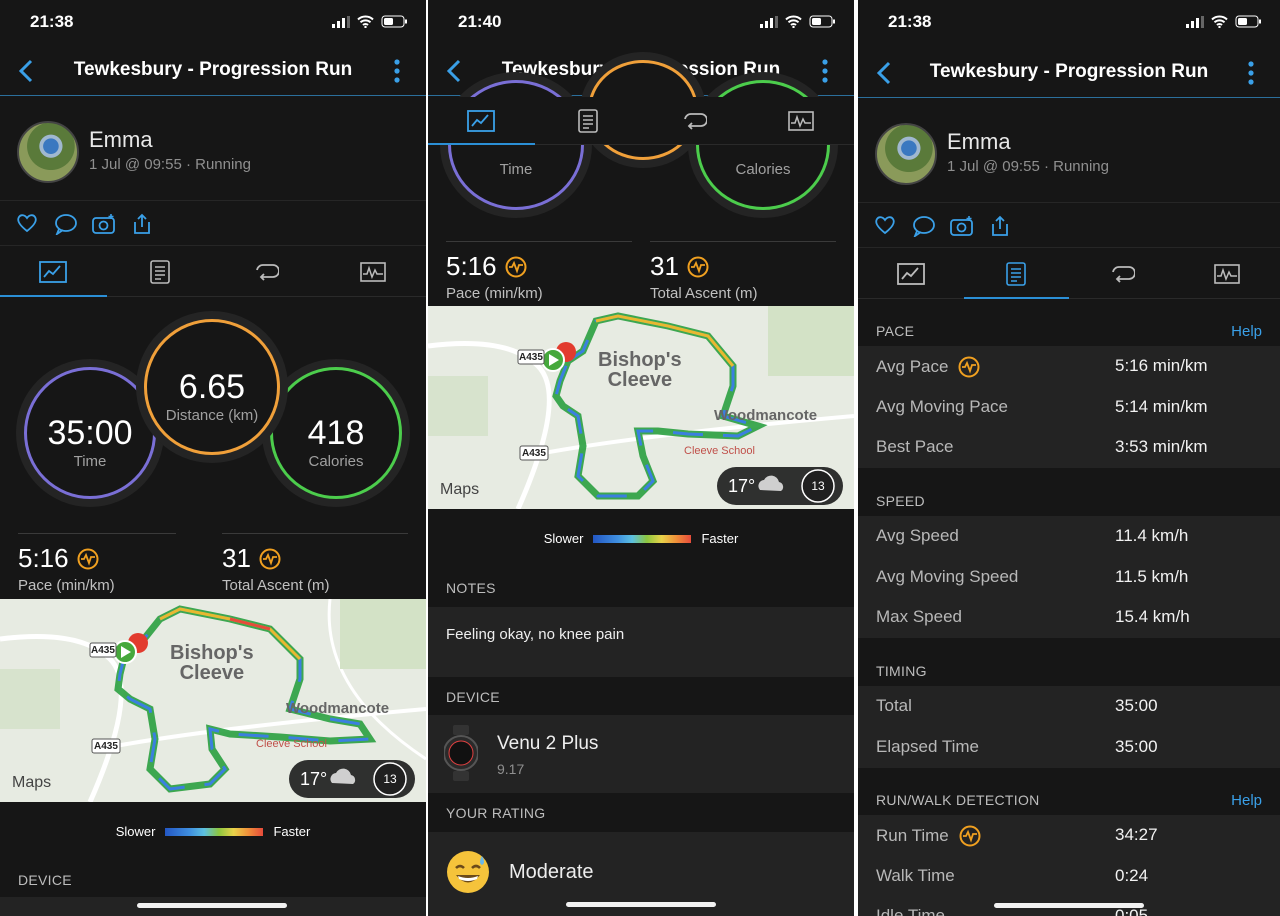 The width and height of the screenshot is (1280, 916). What do you see at coordinates (912, 366) in the screenshot?
I see `stat-label: Avg Pace` at bounding box center [912, 366].